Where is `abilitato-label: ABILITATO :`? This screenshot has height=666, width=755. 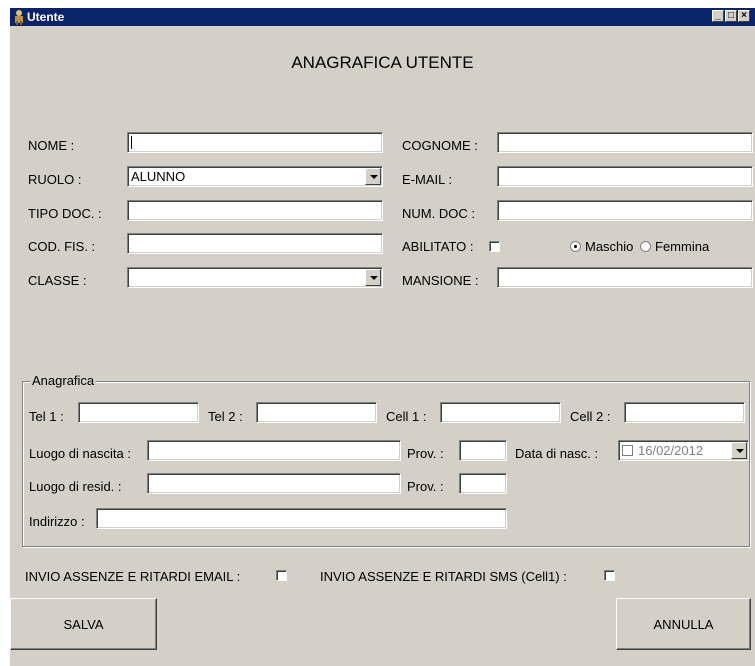
abilitato-label: ABILITATO : is located at coordinates (438, 246).